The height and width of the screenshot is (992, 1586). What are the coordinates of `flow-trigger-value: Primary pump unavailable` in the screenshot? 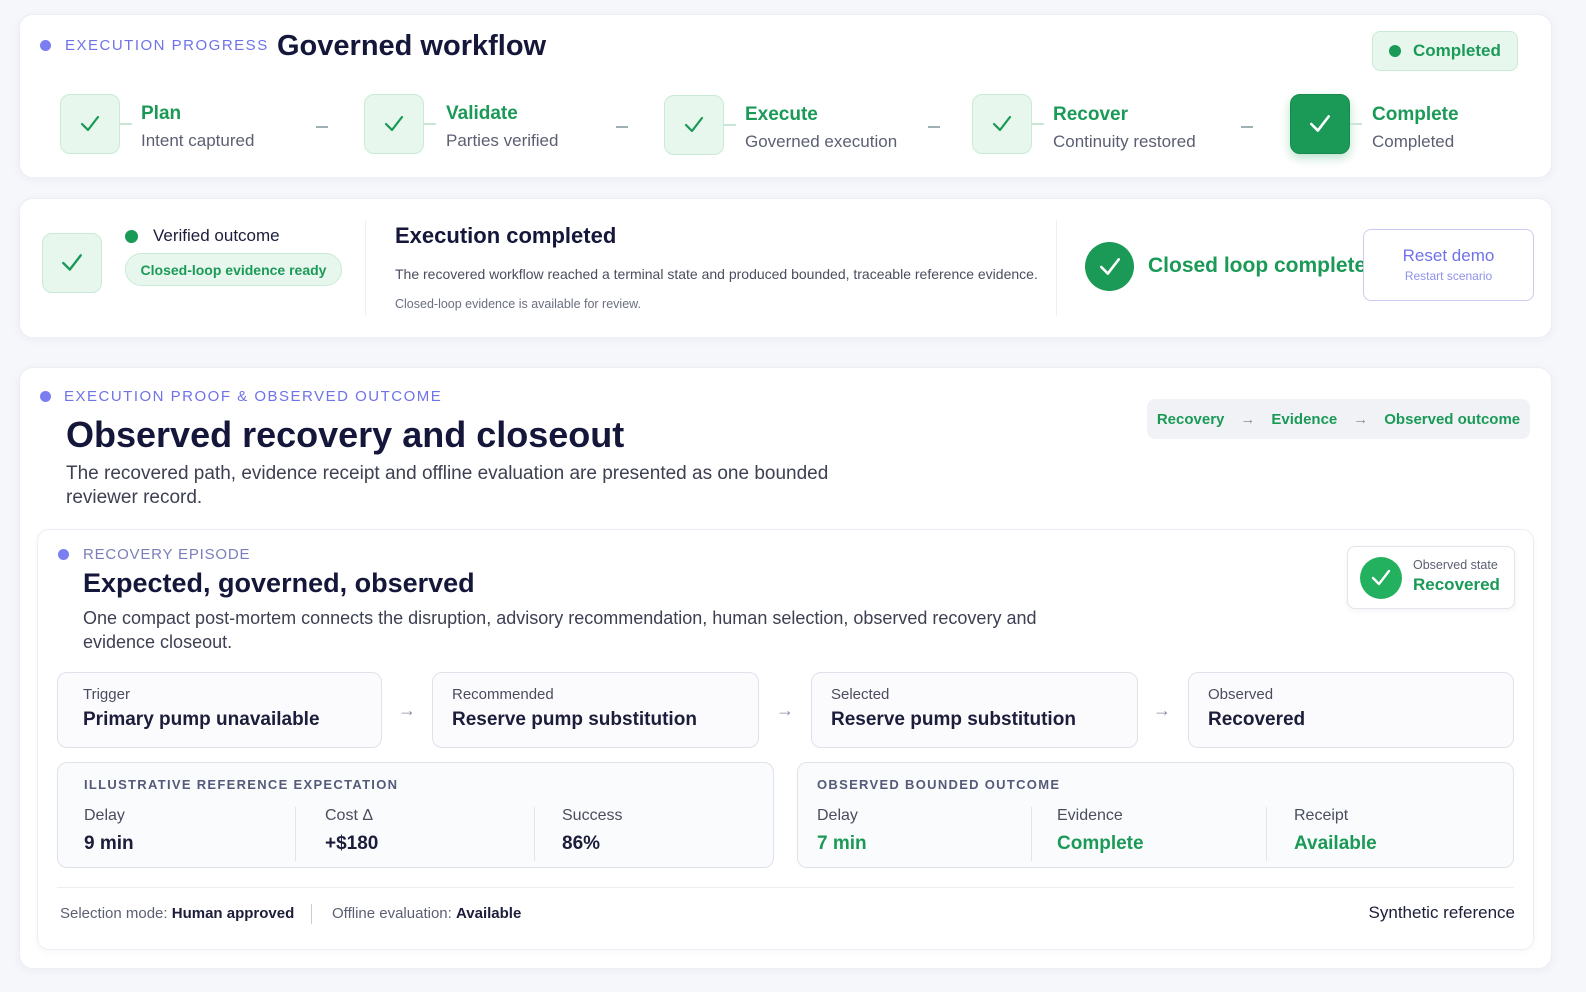 It's located at (201, 719).